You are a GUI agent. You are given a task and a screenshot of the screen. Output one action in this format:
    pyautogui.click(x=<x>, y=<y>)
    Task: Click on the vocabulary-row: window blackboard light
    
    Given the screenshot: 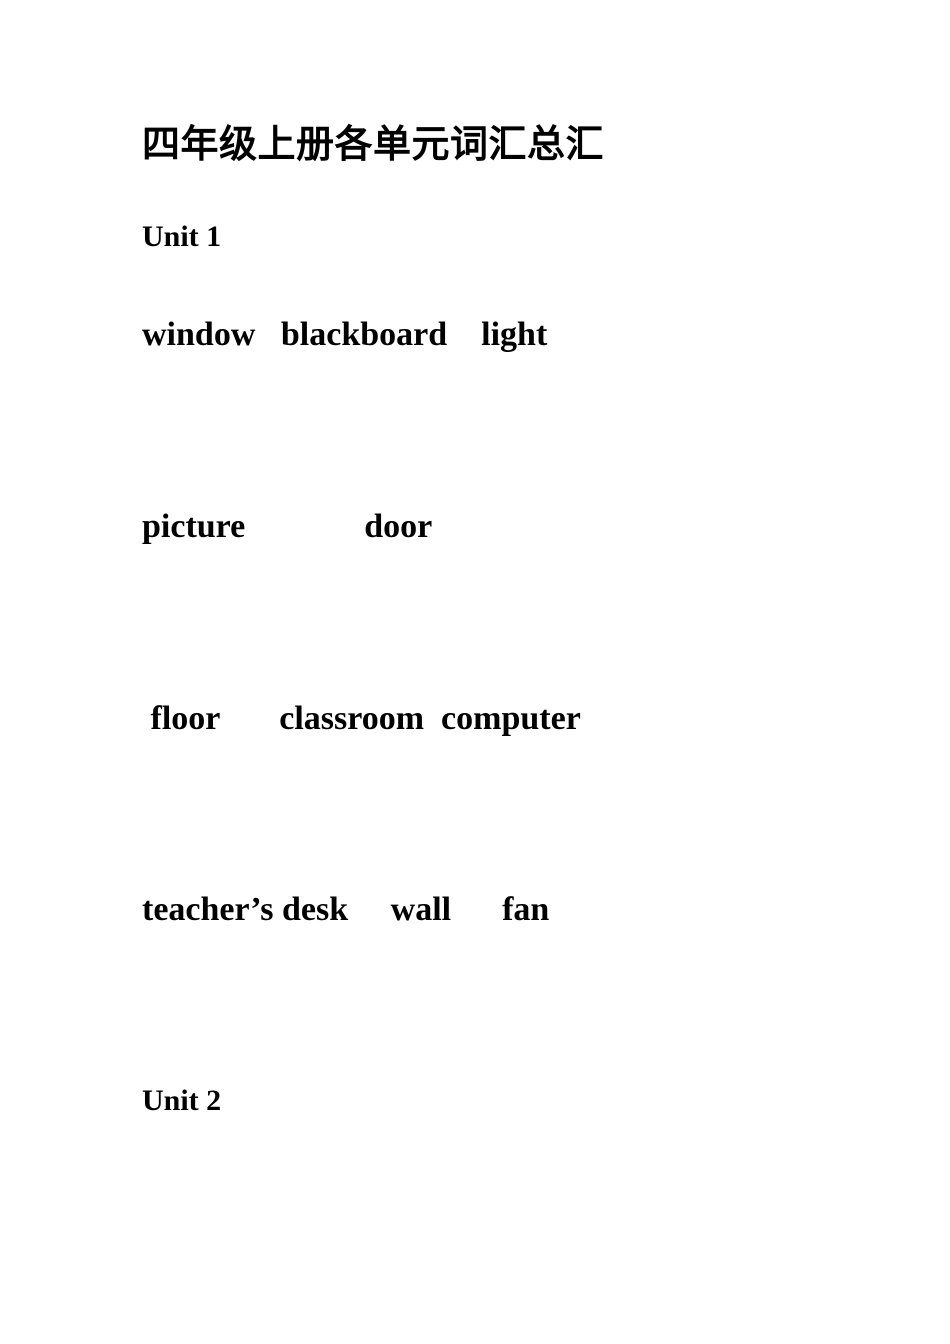 What is the action you would take?
    pyautogui.click(x=345, y=334)
    